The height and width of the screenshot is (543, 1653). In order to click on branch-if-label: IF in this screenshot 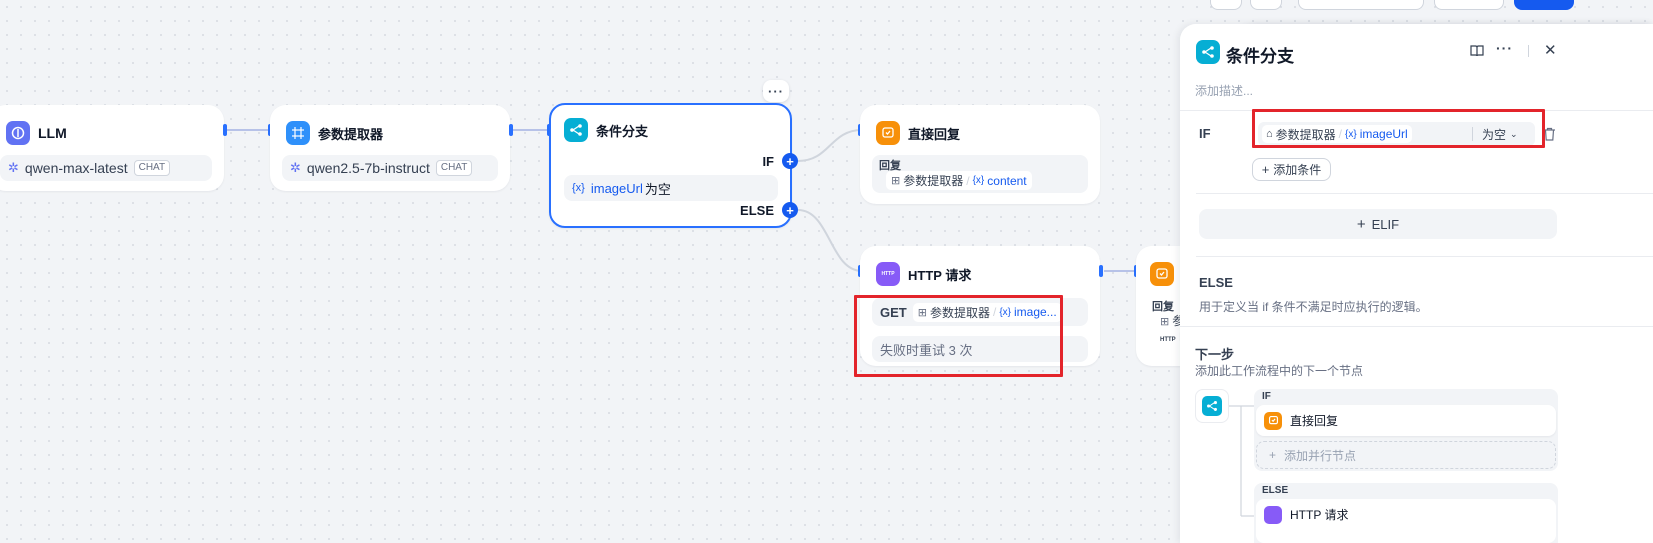, I will do `click(768, 161)`.